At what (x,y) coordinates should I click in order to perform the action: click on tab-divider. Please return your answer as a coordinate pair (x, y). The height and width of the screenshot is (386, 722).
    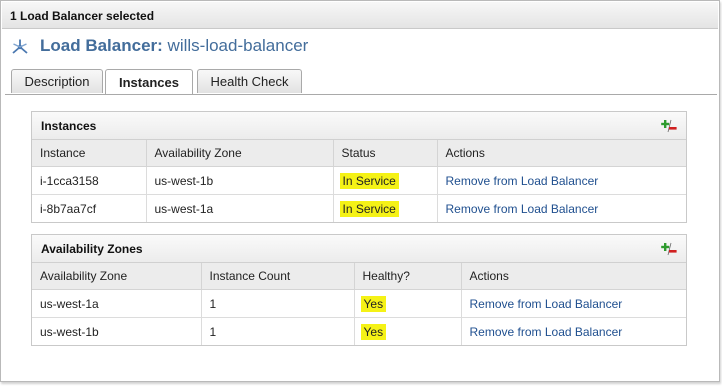
    Looking at the image, I should click on (361, 94).